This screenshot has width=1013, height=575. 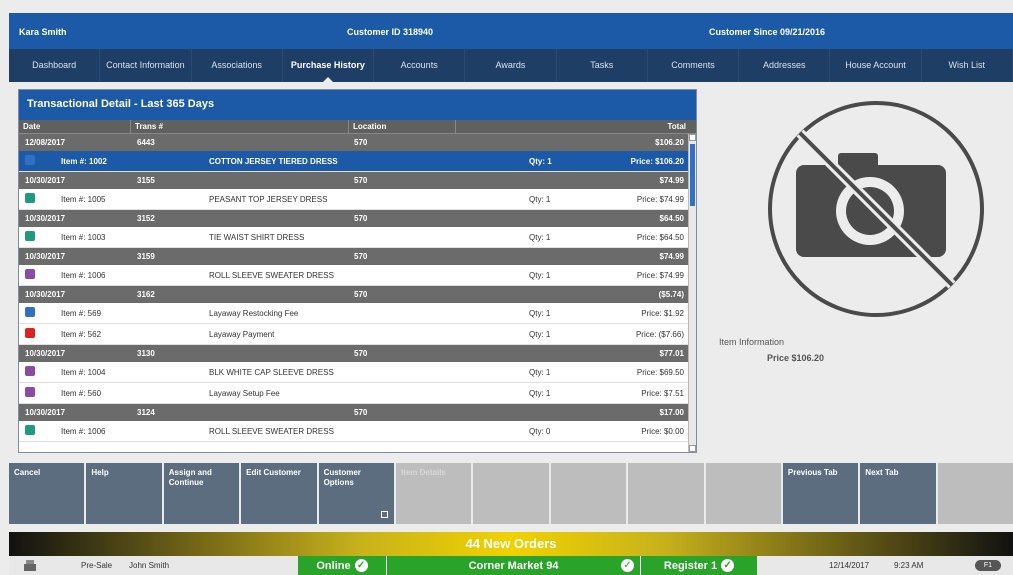 What do you see at coordinates (967, 65) in the screenshot?
I see `tab-wish-list: Wish List` at bounding box center [967, 65].